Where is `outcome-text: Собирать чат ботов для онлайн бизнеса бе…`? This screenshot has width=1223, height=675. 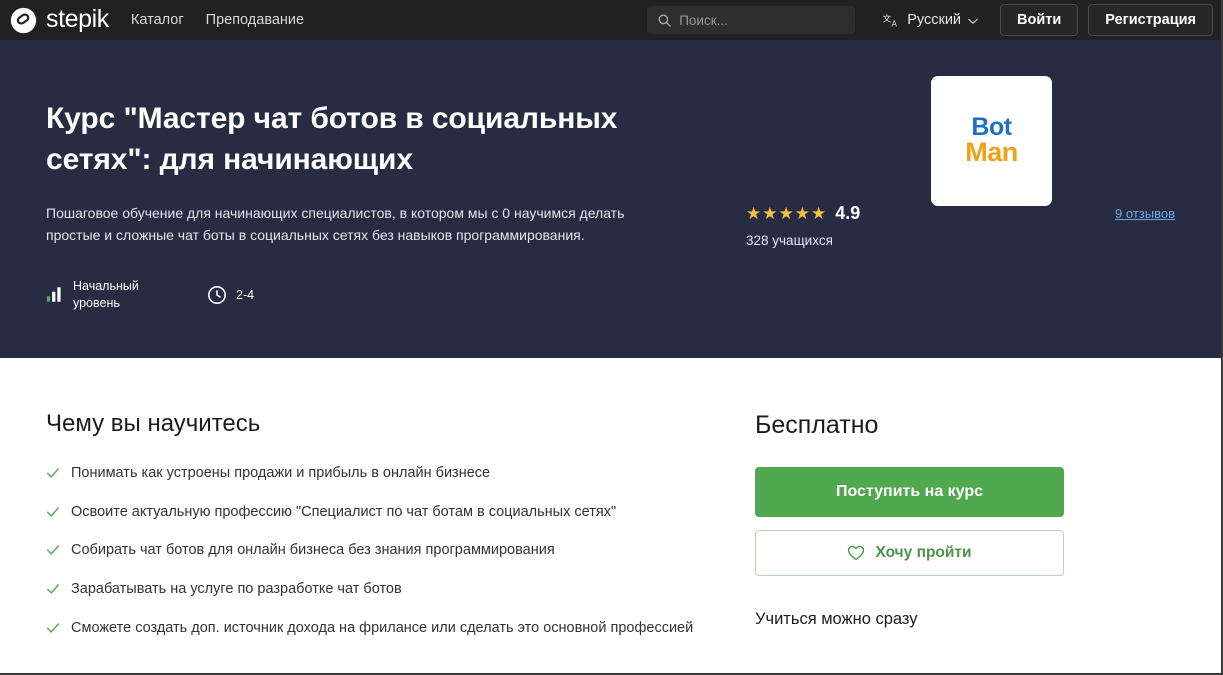 outcome-text: Собирать чат ботов для онлайн бизнеса бе… is located at coordinates (313, 550).